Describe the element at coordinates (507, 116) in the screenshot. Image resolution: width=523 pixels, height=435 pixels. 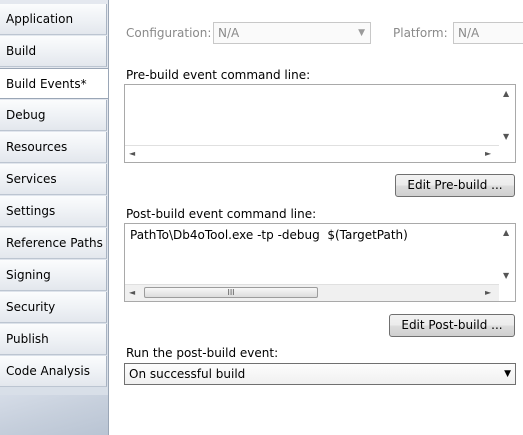
I see `prebuild-vertical-scrollbar: ▲ ▼` at that location.